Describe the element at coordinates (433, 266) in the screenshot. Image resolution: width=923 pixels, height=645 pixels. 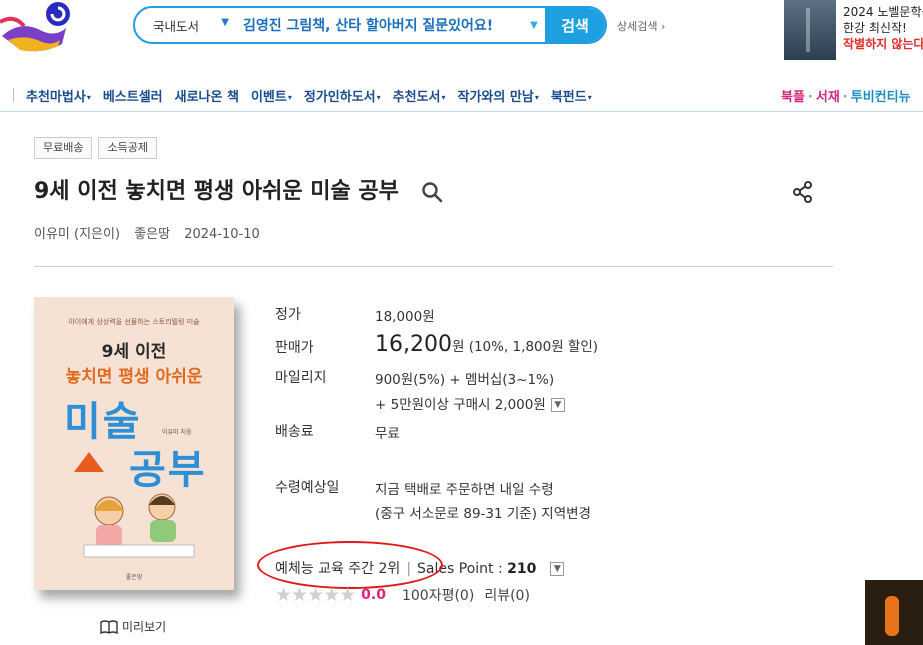
I see `divider` at that location.